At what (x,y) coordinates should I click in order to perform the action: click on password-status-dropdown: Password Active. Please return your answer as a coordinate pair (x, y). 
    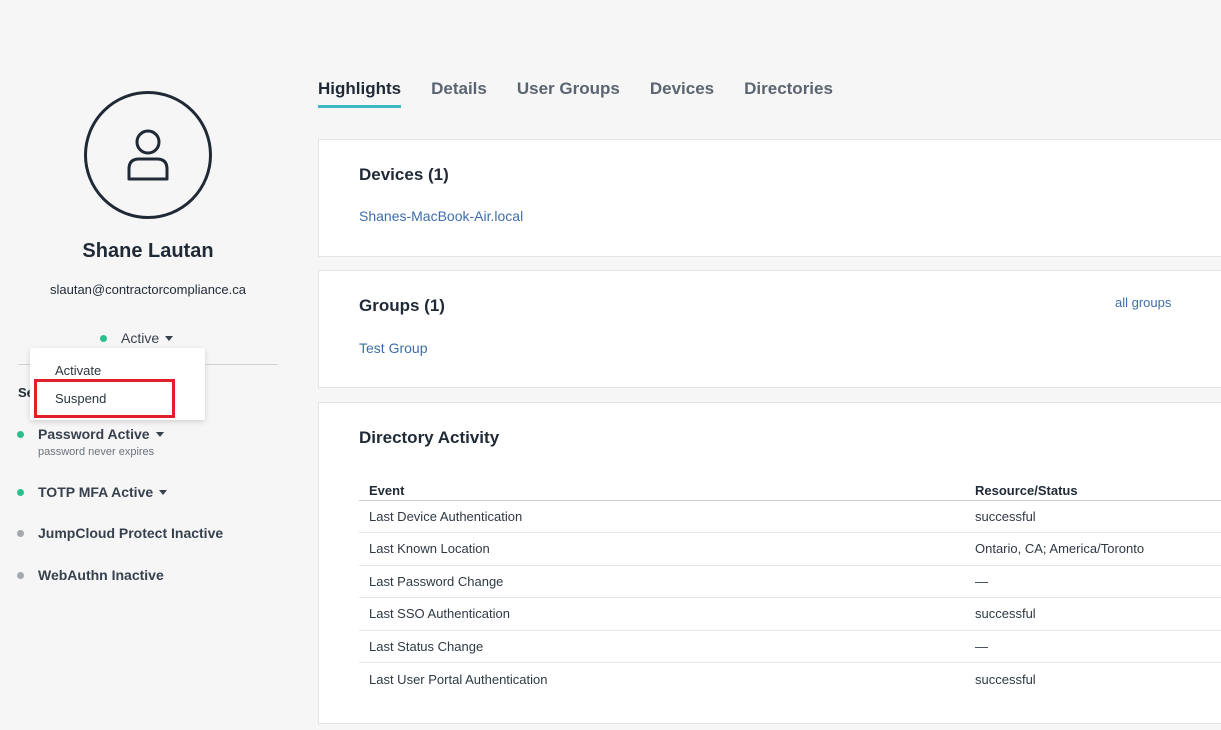
    Looking at the image, I should click on (90, 434).